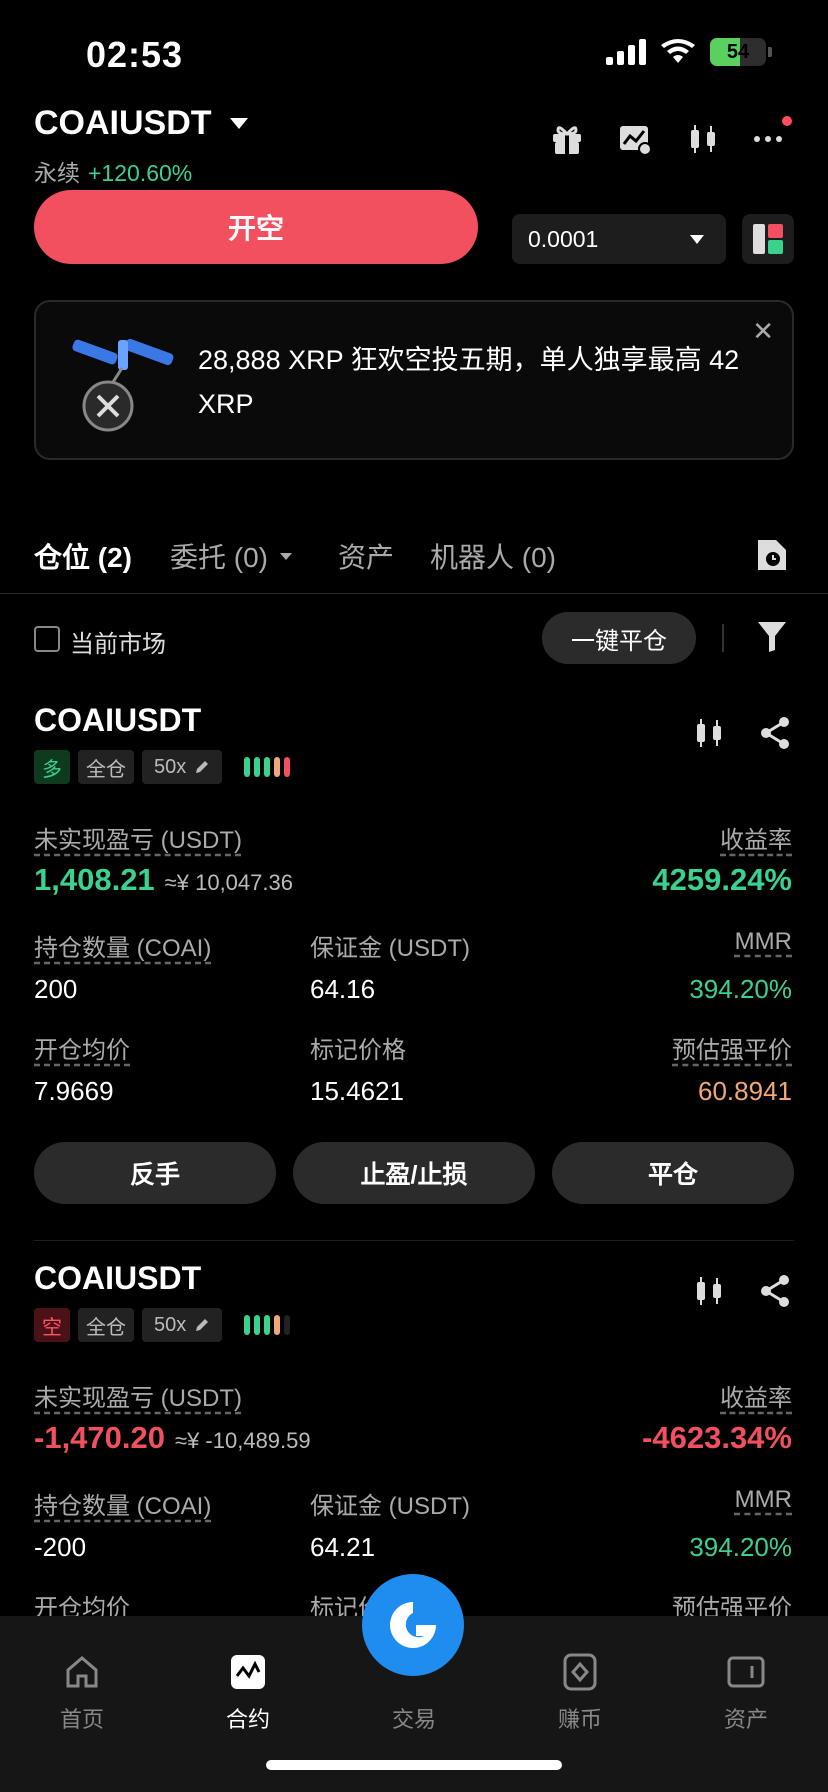  I want to click on mmr-label: MMR, so click(763, 1499).